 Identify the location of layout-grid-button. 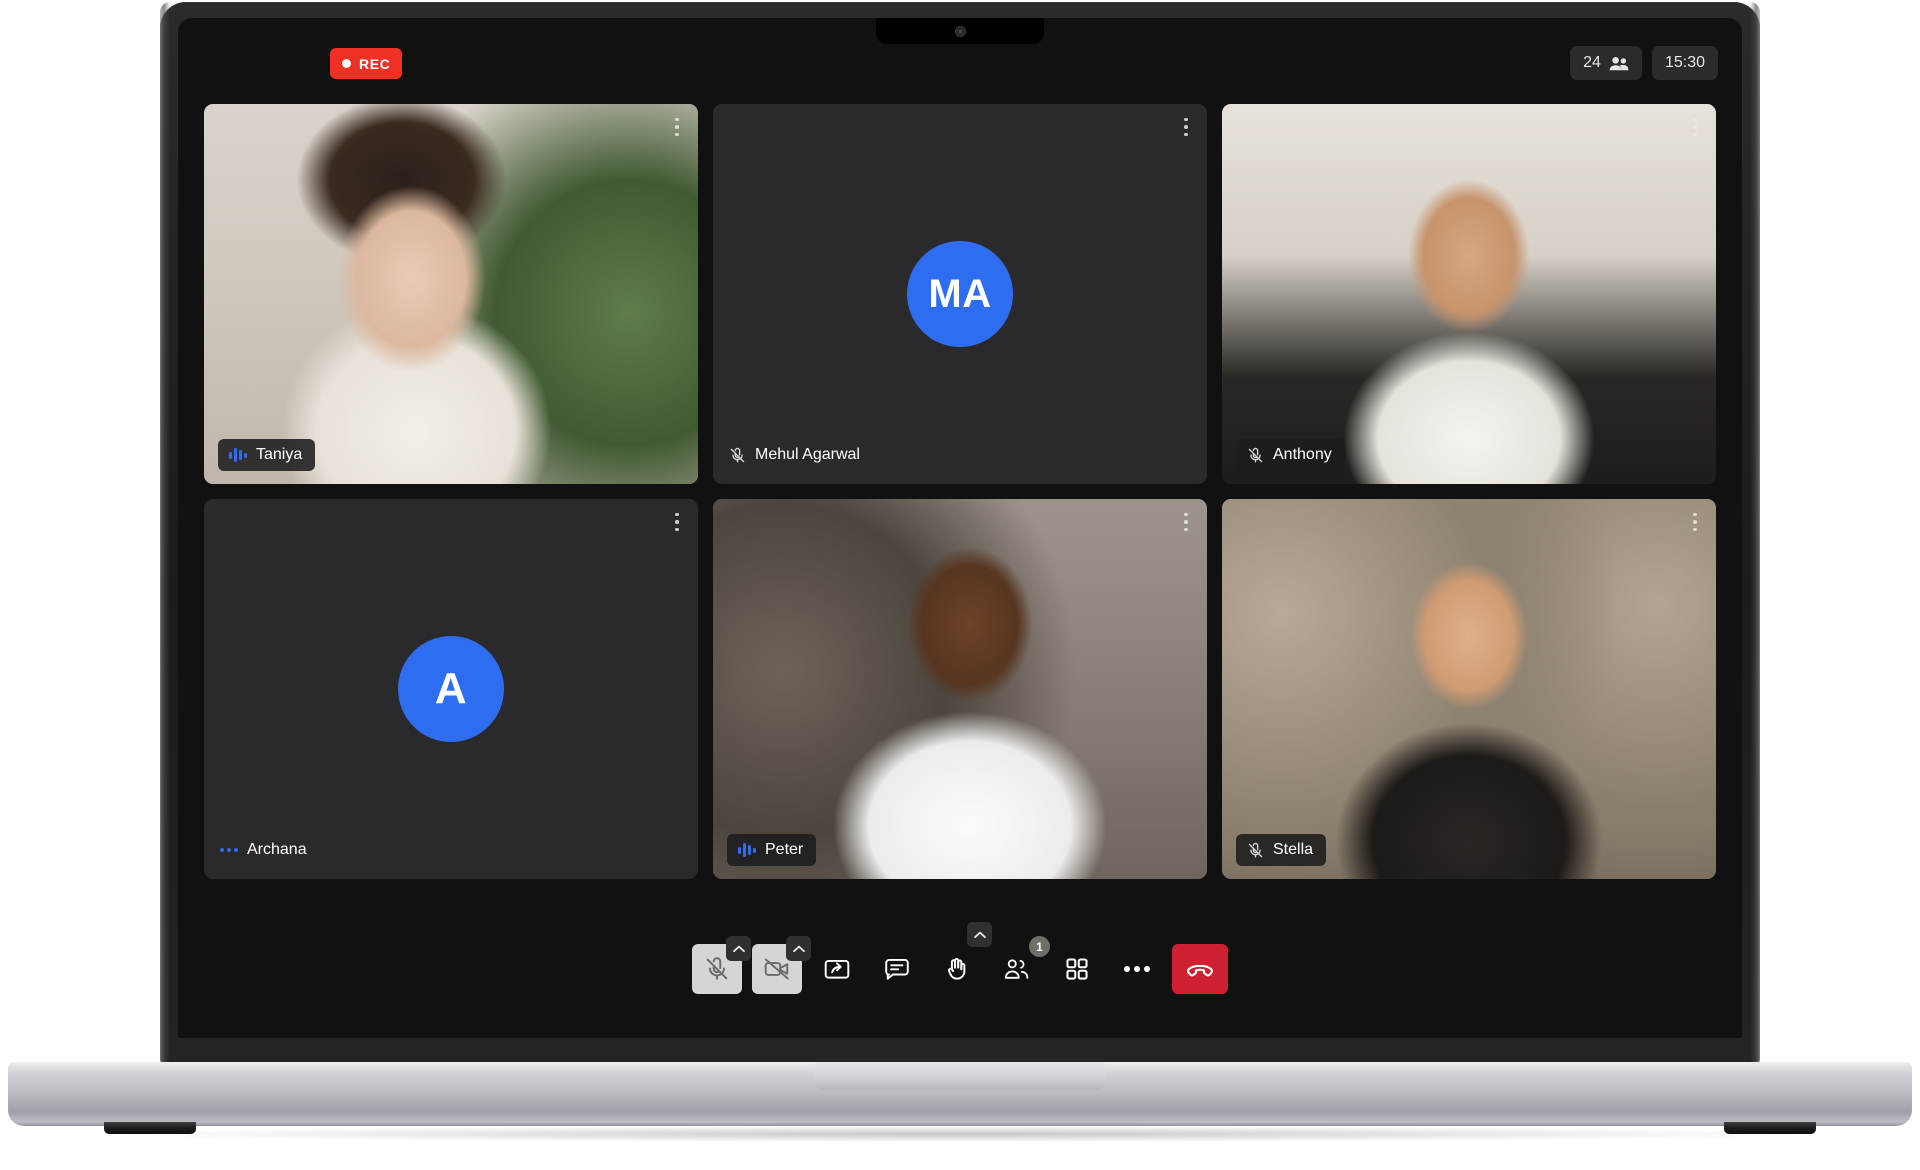
(1077, 969).